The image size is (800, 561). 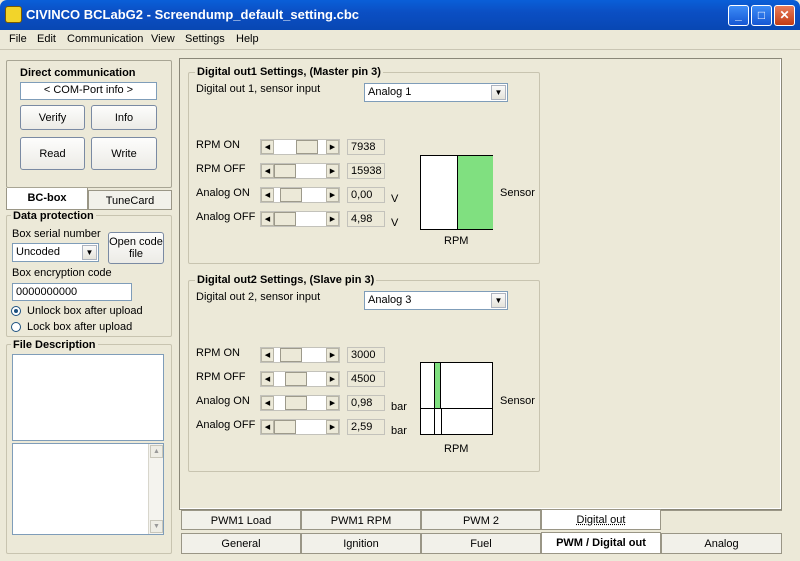 I want to click on digital-out1-analog-off-label: Analog OFF, so click(x=226, y=217).